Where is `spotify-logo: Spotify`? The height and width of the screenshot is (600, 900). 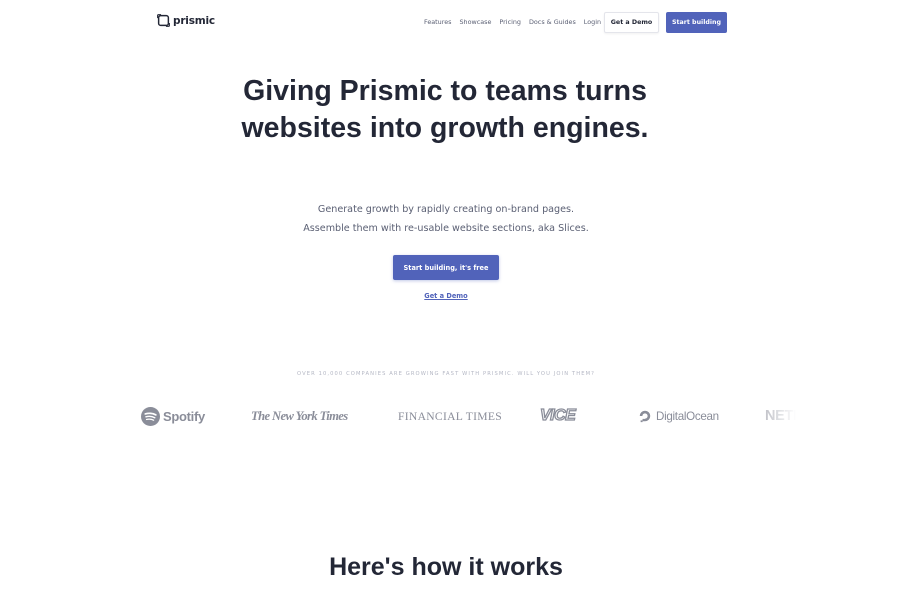
spotify-logo: Spotify is located at coordinates (173, 416).